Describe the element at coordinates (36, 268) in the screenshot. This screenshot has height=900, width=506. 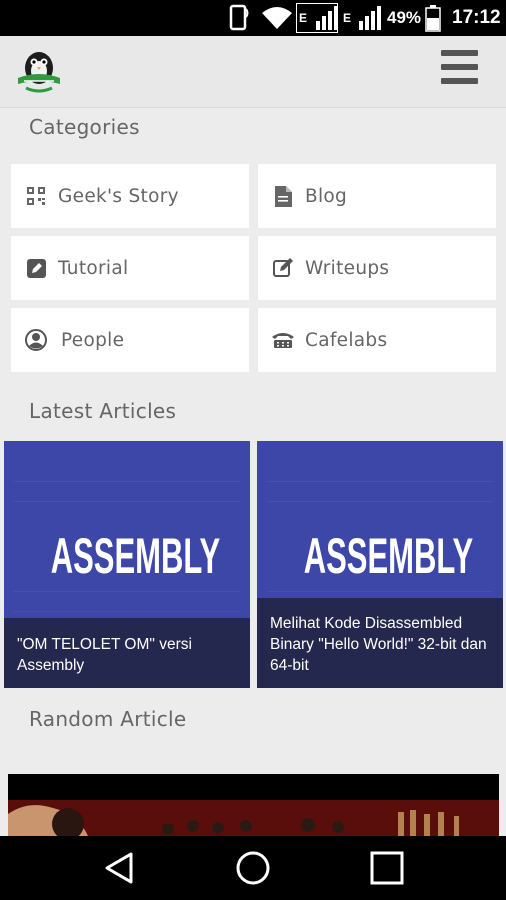
I see `edit-box-icon` at that location.